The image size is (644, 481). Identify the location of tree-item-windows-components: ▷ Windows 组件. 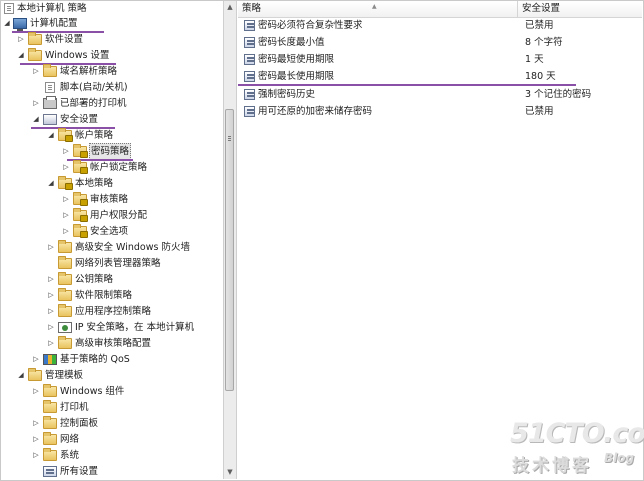
(112, 391).